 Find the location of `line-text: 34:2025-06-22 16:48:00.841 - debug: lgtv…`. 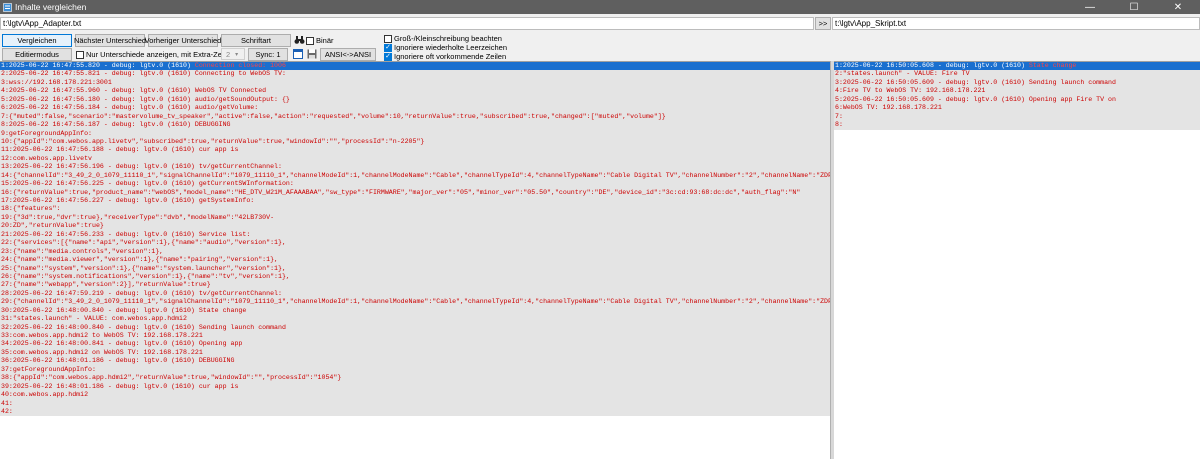

line-text: 34:2025-06-22 16:48:00.841 - debug: lgtv… is located at coordinates (122, 344).